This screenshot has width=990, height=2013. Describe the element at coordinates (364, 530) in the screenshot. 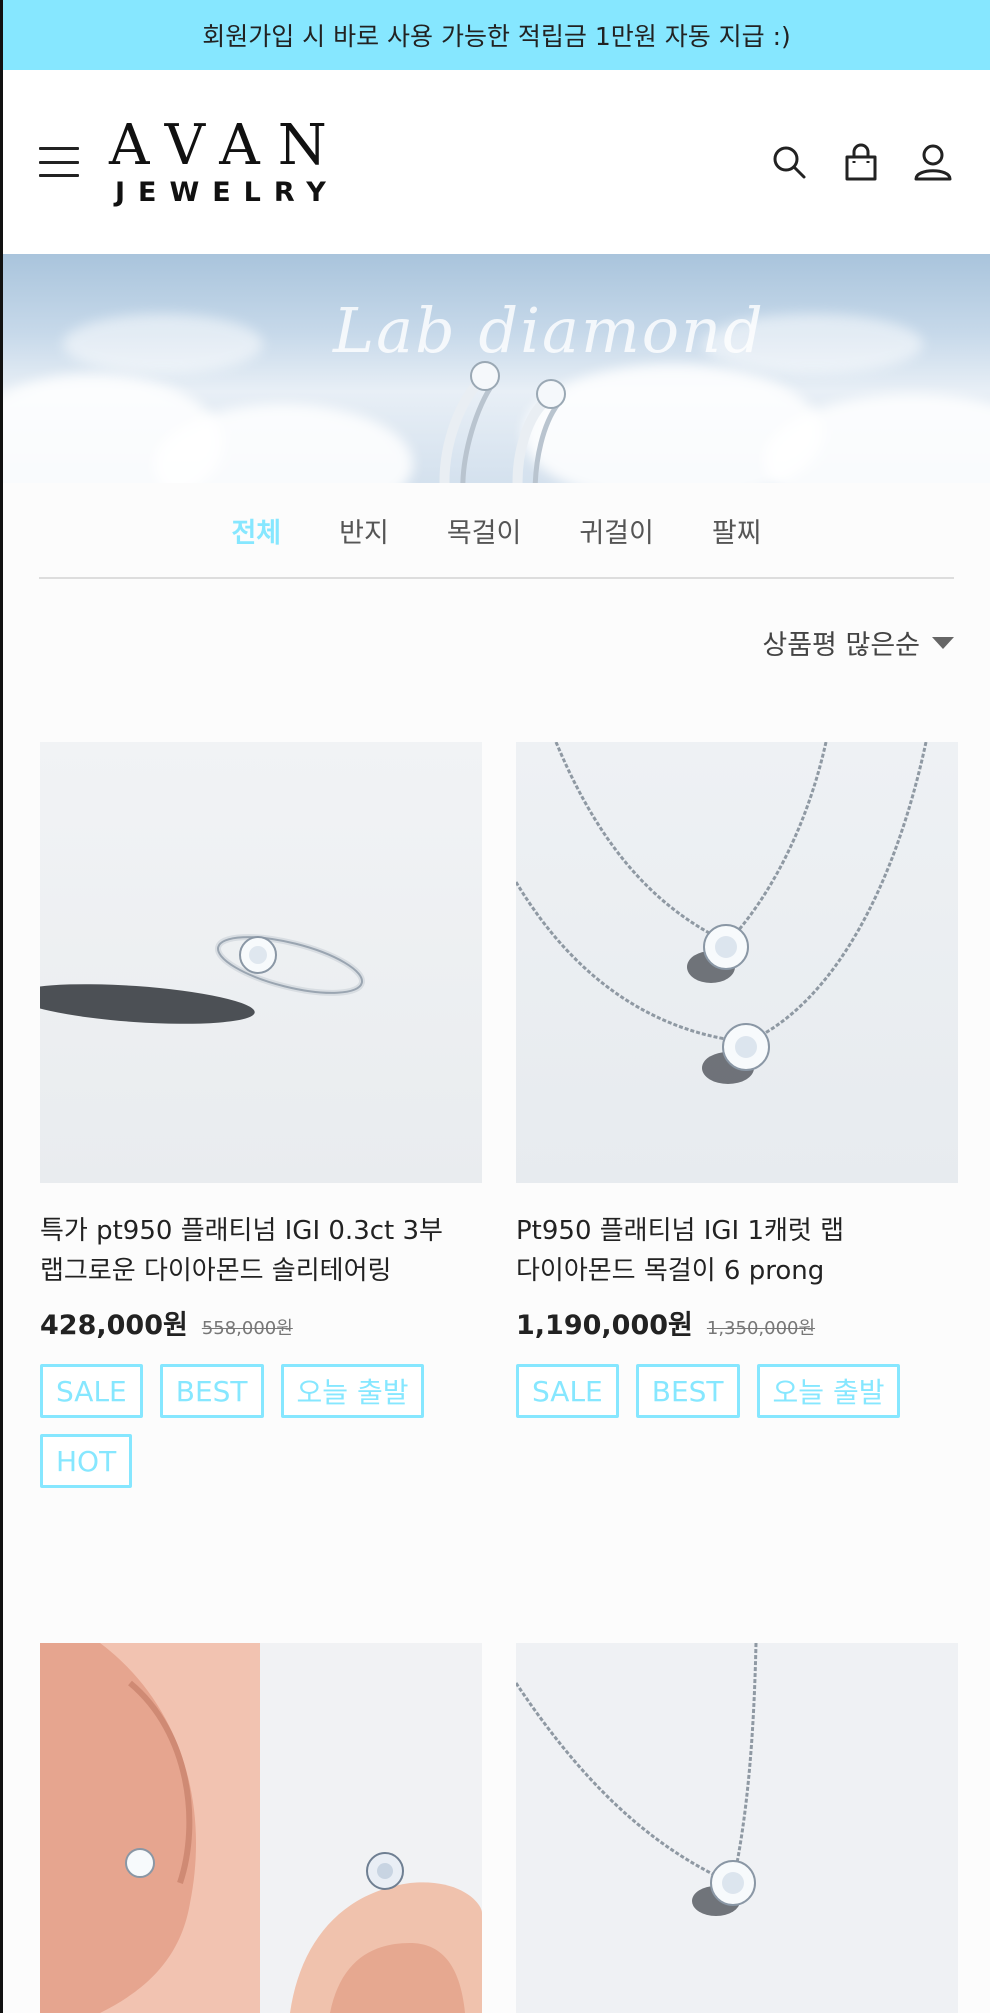

I see `tab-rings: 반지` at that location.